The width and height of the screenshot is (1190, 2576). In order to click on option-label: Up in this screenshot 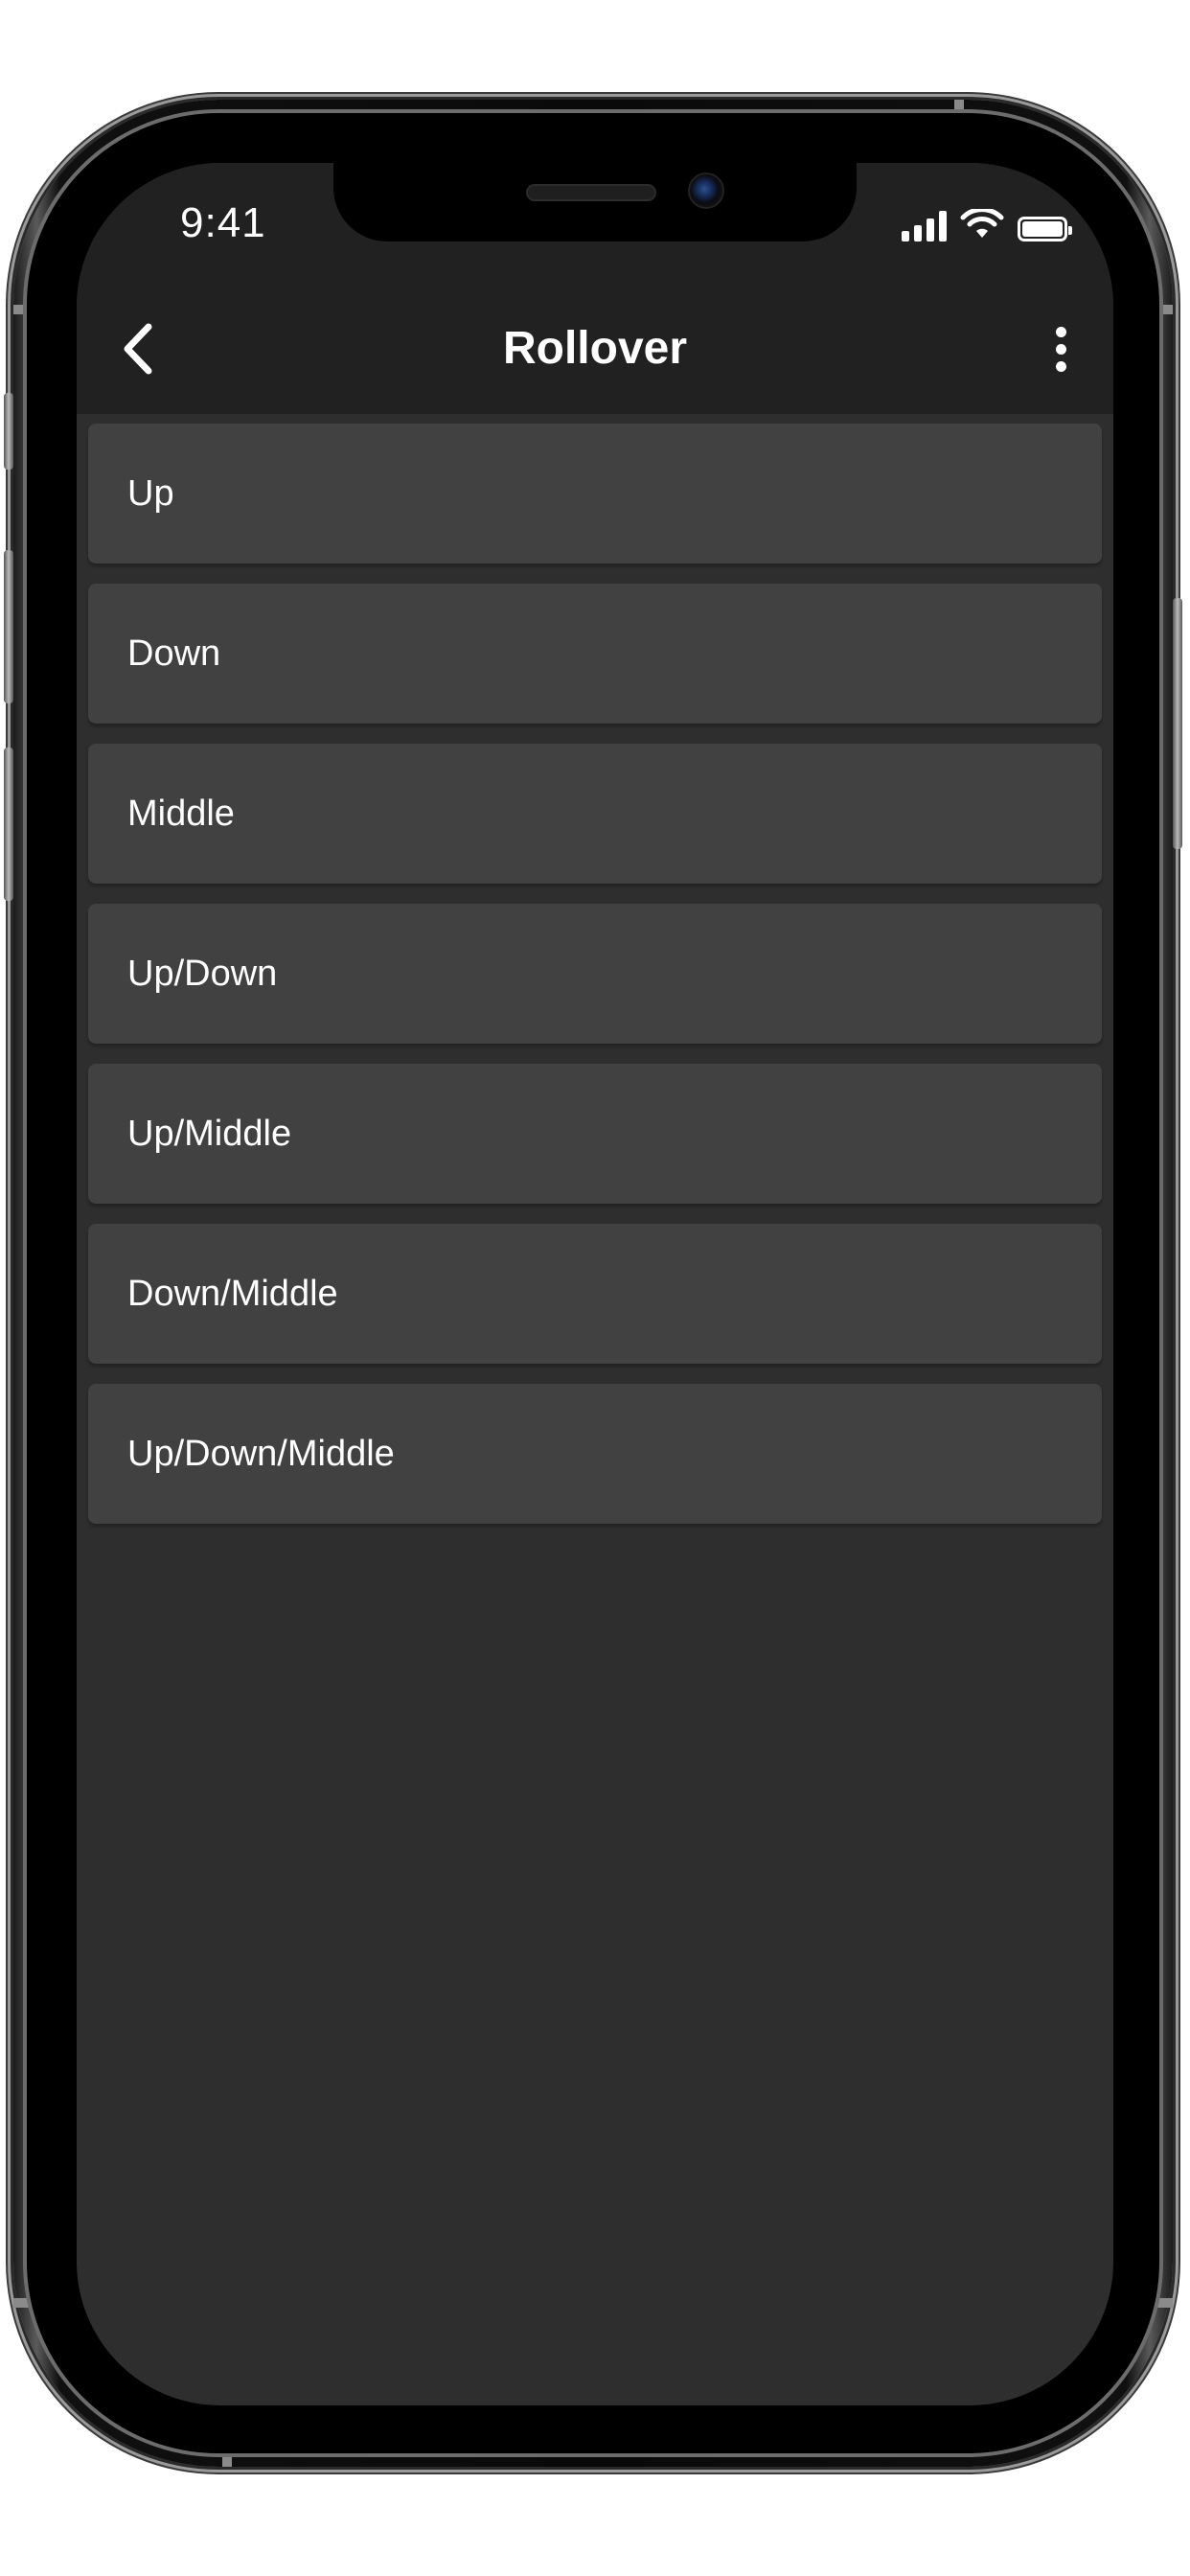, I will do `click(151, 493)`.